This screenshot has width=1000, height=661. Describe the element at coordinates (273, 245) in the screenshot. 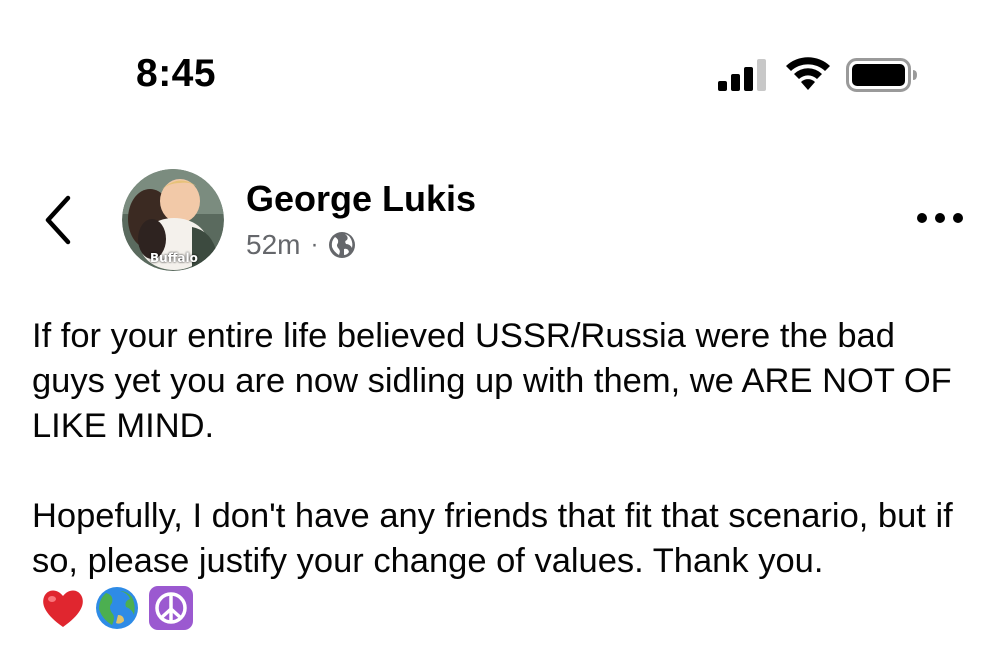

I see `post-timestamp: 52m` at that location.